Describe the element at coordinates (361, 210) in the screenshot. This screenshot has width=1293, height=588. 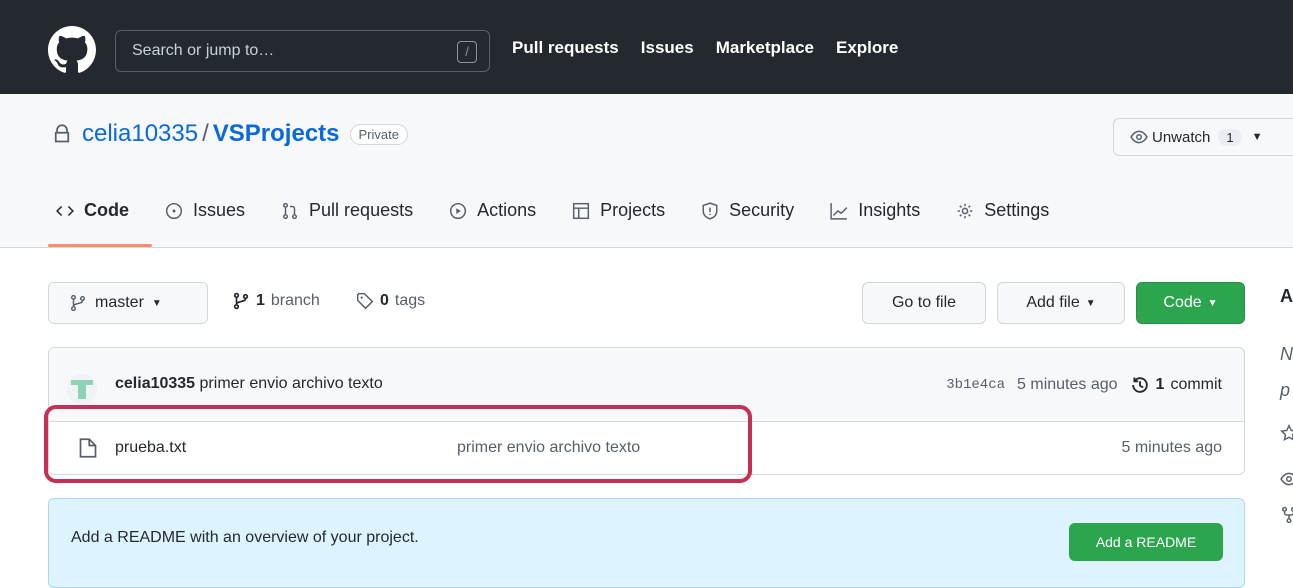
I see `tab-label: Pull requests` at that location.